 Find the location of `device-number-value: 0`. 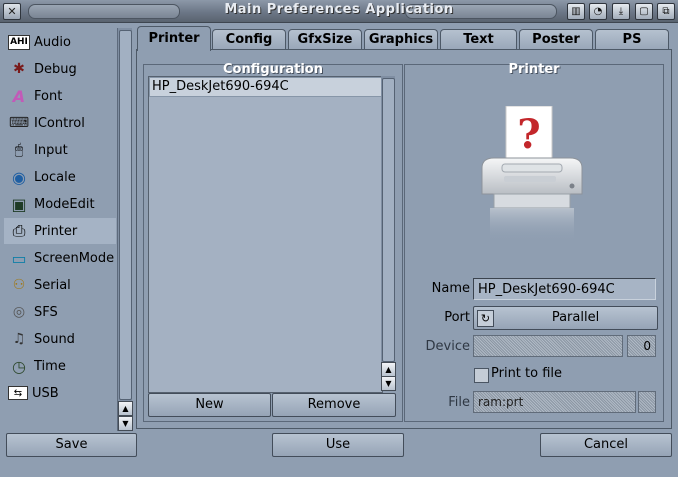

device-number-value: 0 is located at coordinates (647, 346).